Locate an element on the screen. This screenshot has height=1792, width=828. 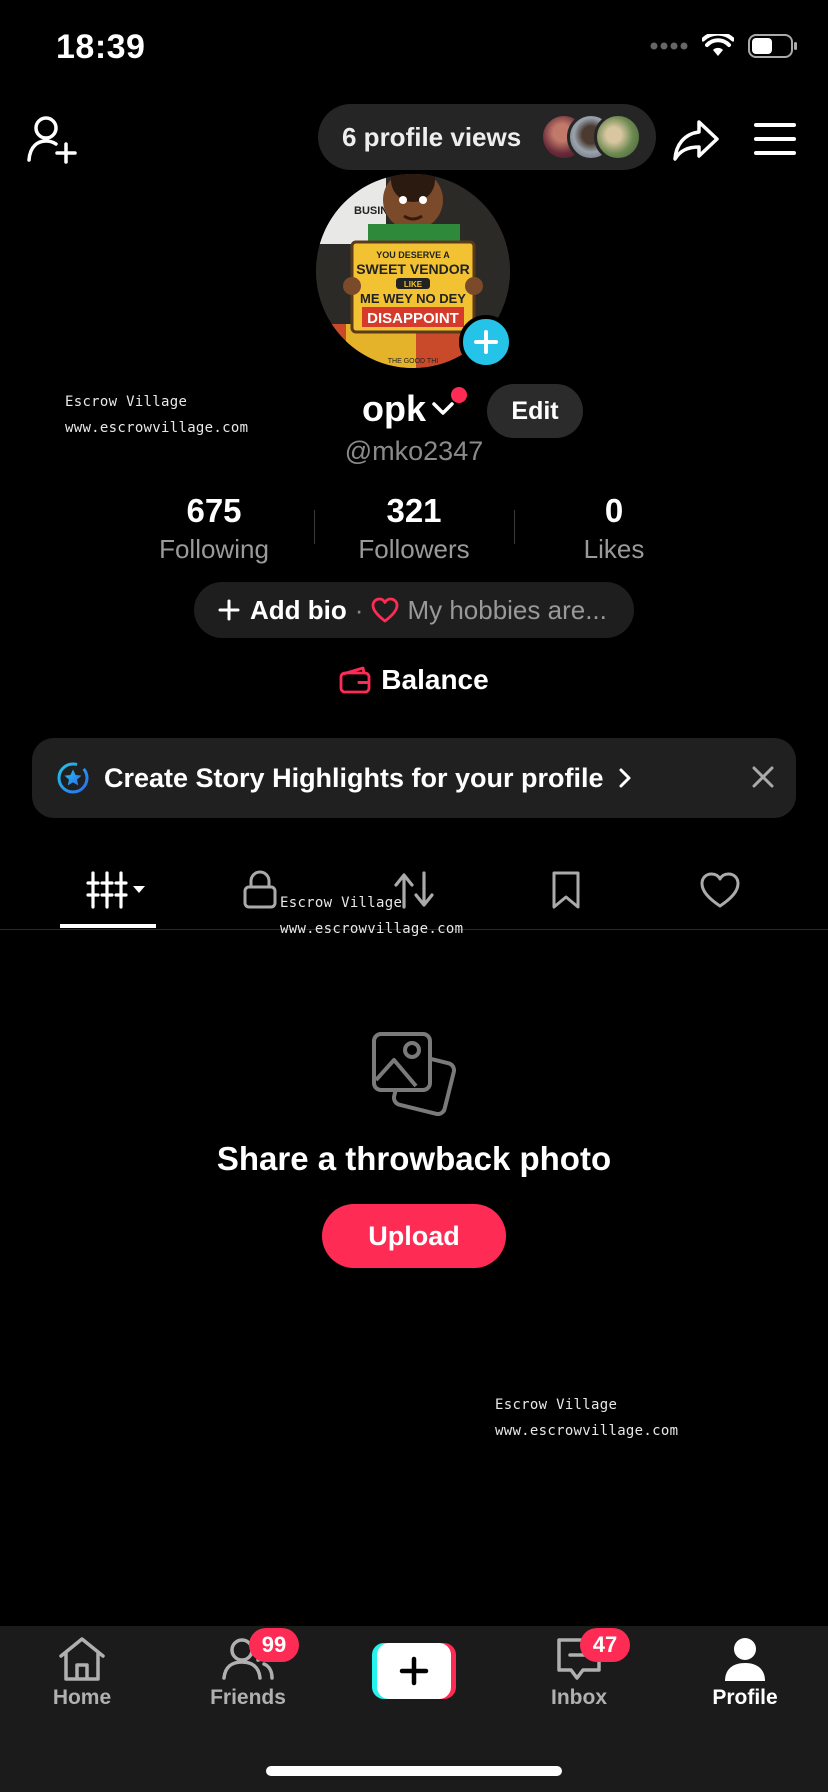
empty-state-title: Share a throwback photo is located at coordinates (414, 1158).